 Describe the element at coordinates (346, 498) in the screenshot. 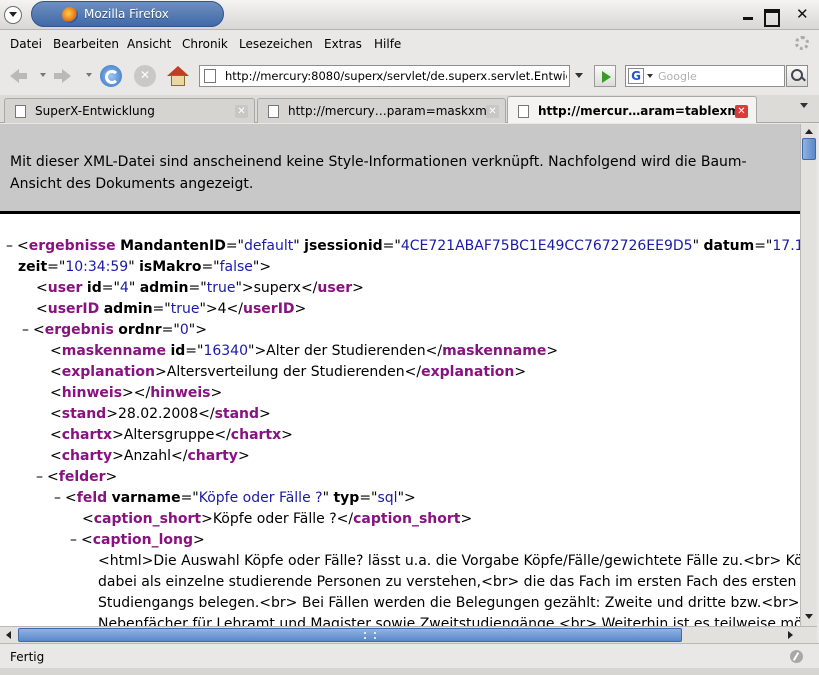

I see `xml-token: typ` at that location.